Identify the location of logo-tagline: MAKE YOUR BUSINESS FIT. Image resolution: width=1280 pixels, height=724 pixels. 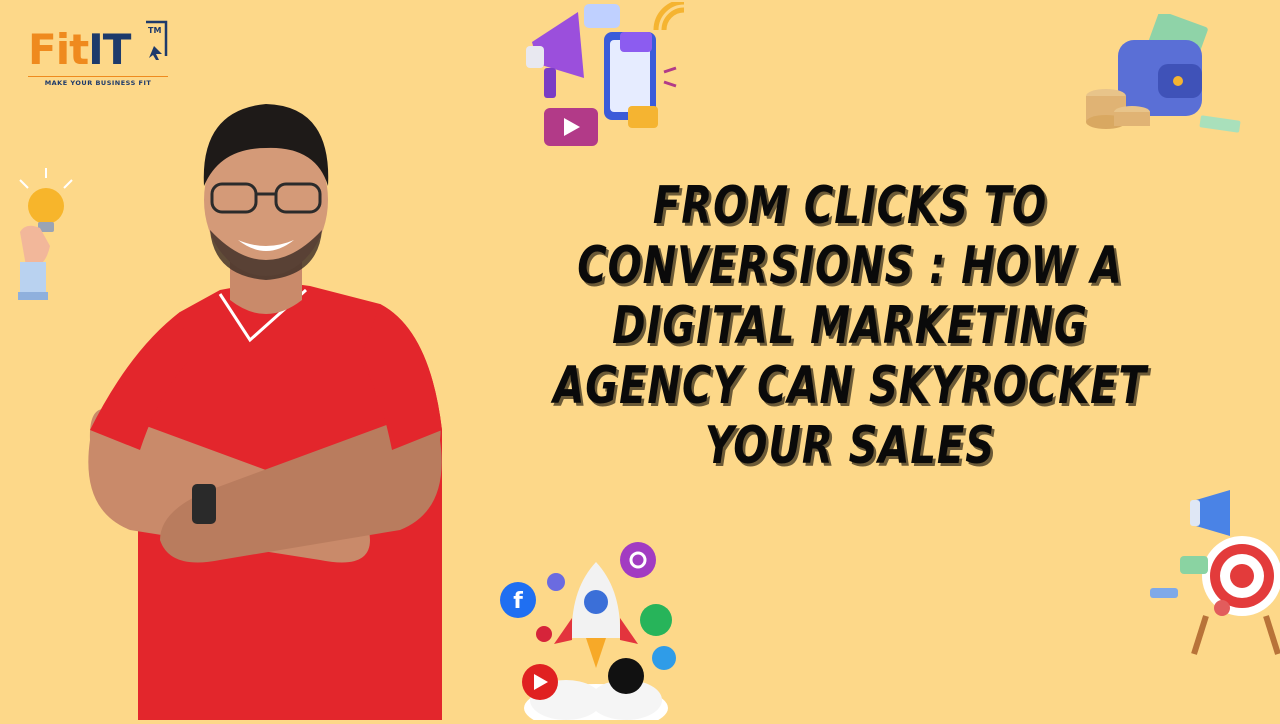
(98, 81).